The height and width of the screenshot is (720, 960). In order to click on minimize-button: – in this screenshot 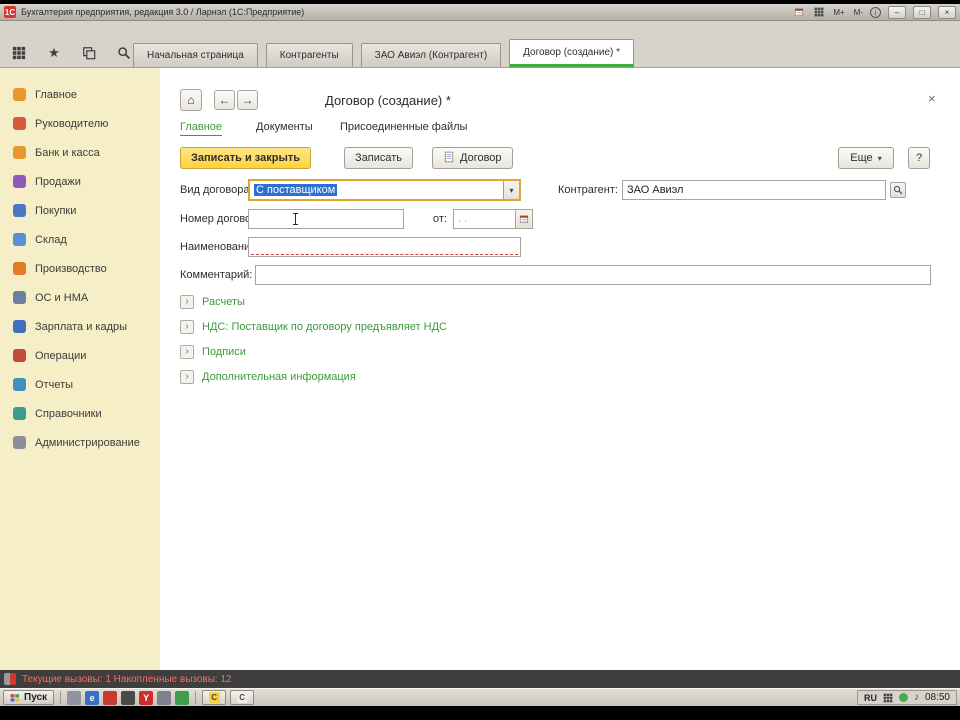, I will do `click(897, 12)`.